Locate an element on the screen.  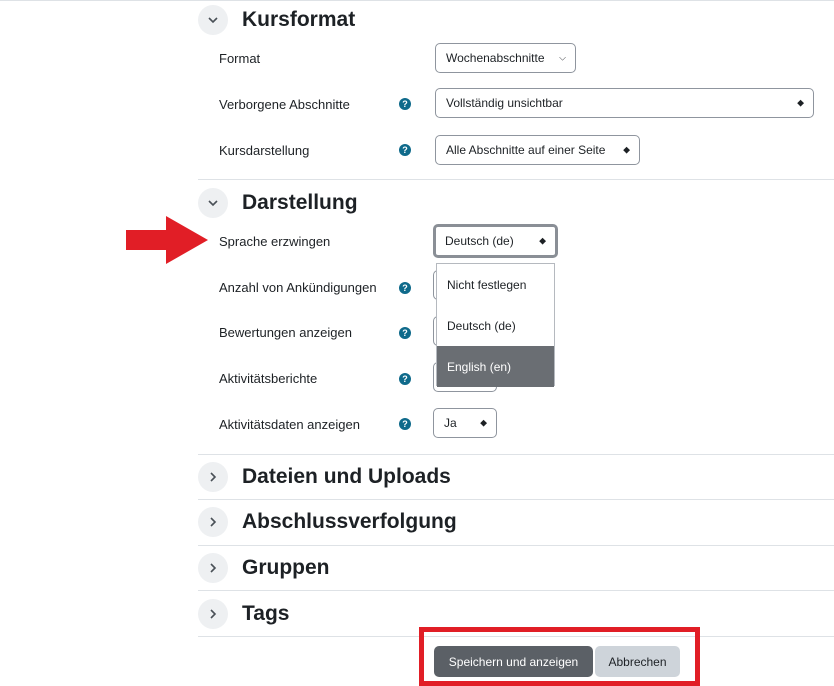
section-header-uploads: Dateien und Uploads is located at coordinates (324, 477).